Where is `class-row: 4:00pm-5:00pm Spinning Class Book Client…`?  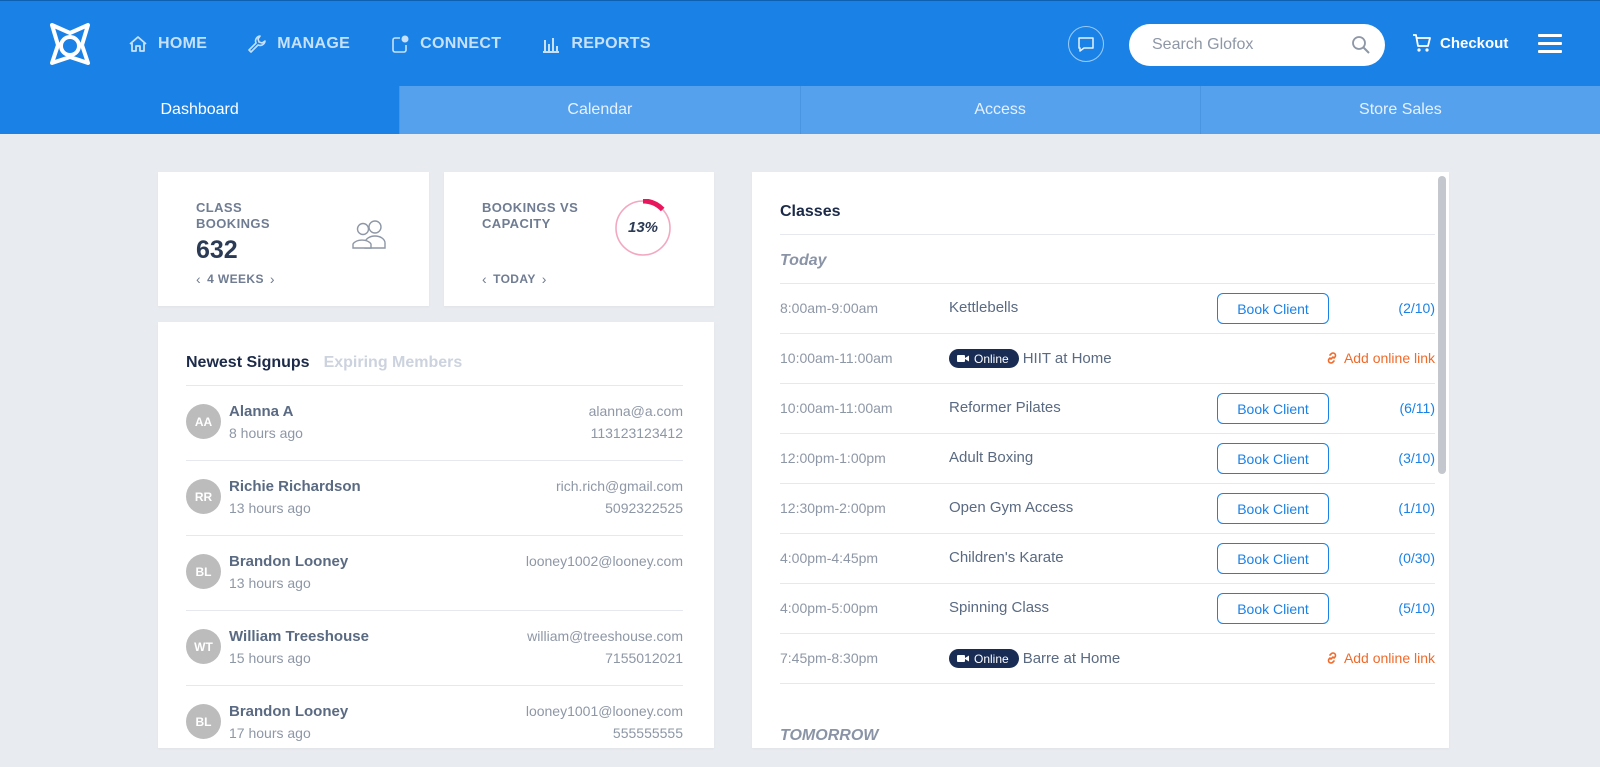 class-row: 4:00pm-5:00pm Spinning Class Book Client… is located at coordinates (1107, 608).